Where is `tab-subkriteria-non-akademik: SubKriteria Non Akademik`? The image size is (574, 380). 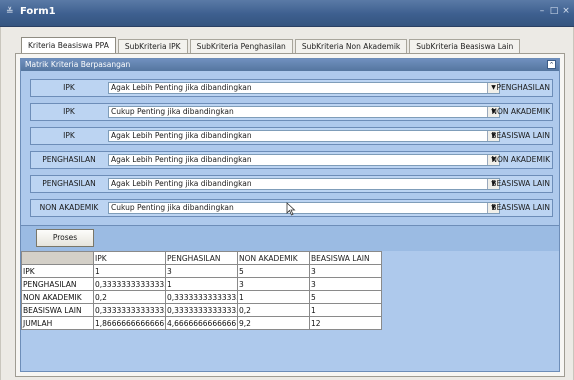 tab-subkriteria-non-akademik: SubKriteria Non Akademik is located at coordinates (351, 46).